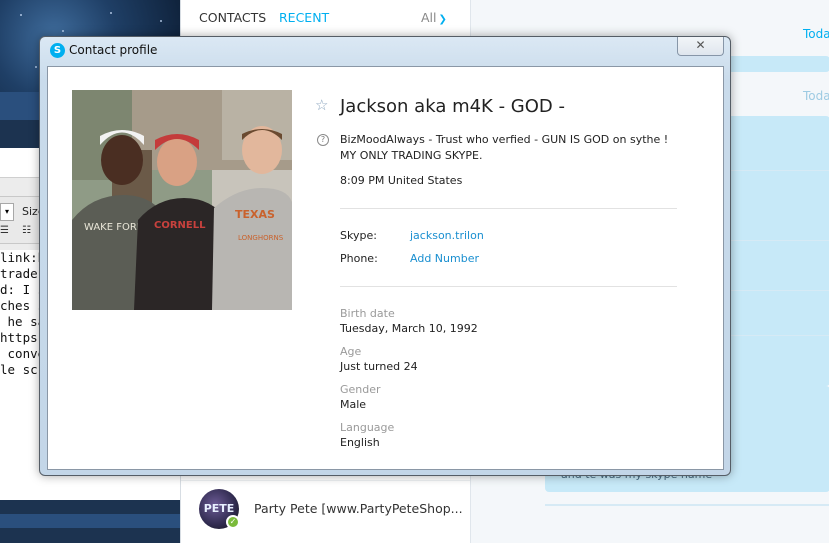 The height and width of the screenshot is (543, 829). Describe the element at coordinates (6, 231) in the screenshot. I see `align-icon: ☰` at that location.